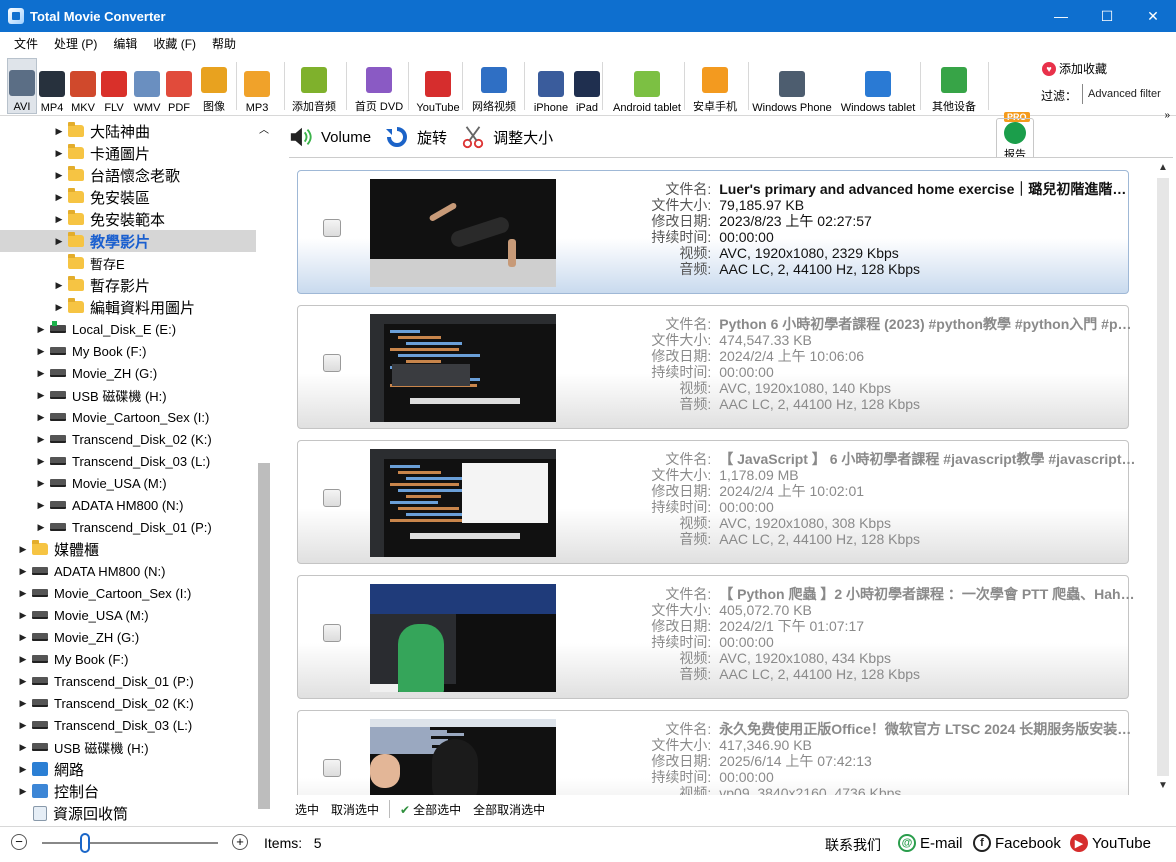  I want to click on tree-item: ▶ 控制台, so click(49, 791).